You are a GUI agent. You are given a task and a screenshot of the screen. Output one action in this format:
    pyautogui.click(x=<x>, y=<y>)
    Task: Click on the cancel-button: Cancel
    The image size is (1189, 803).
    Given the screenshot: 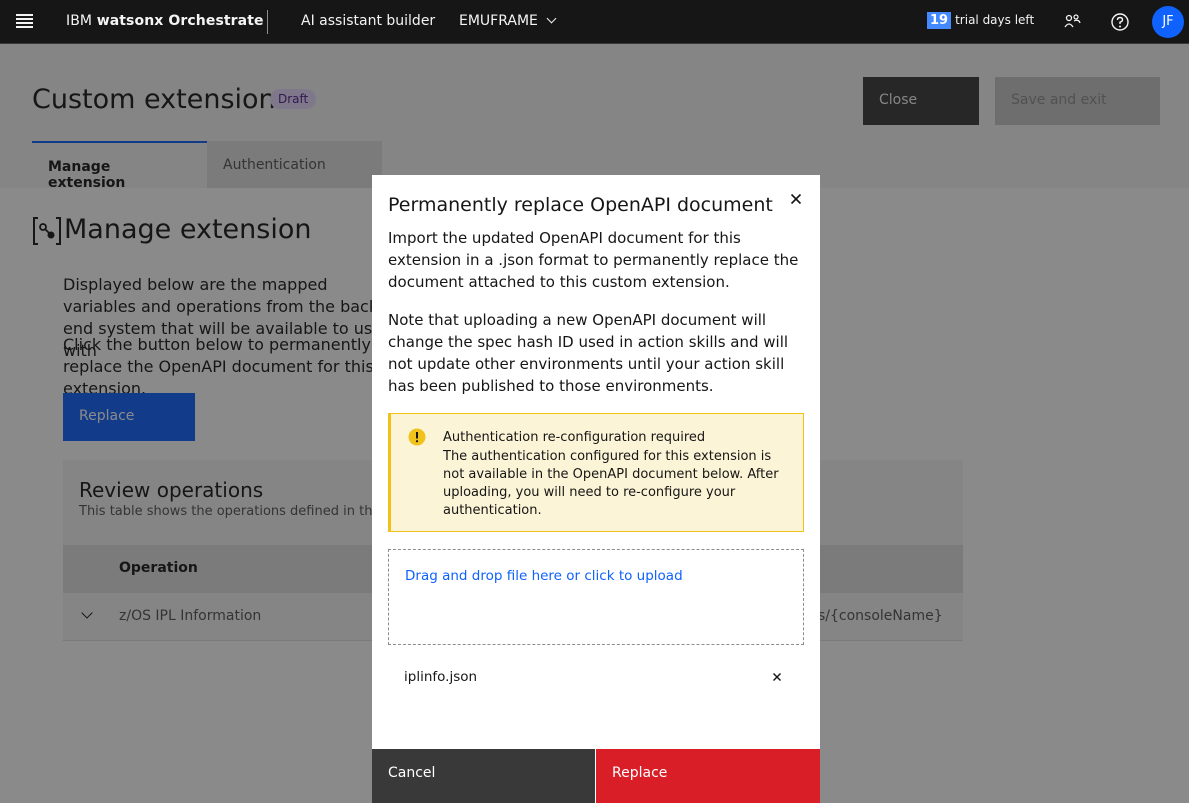 What is the action you would take?
    pyautogui.click(x=483, y=776)
    